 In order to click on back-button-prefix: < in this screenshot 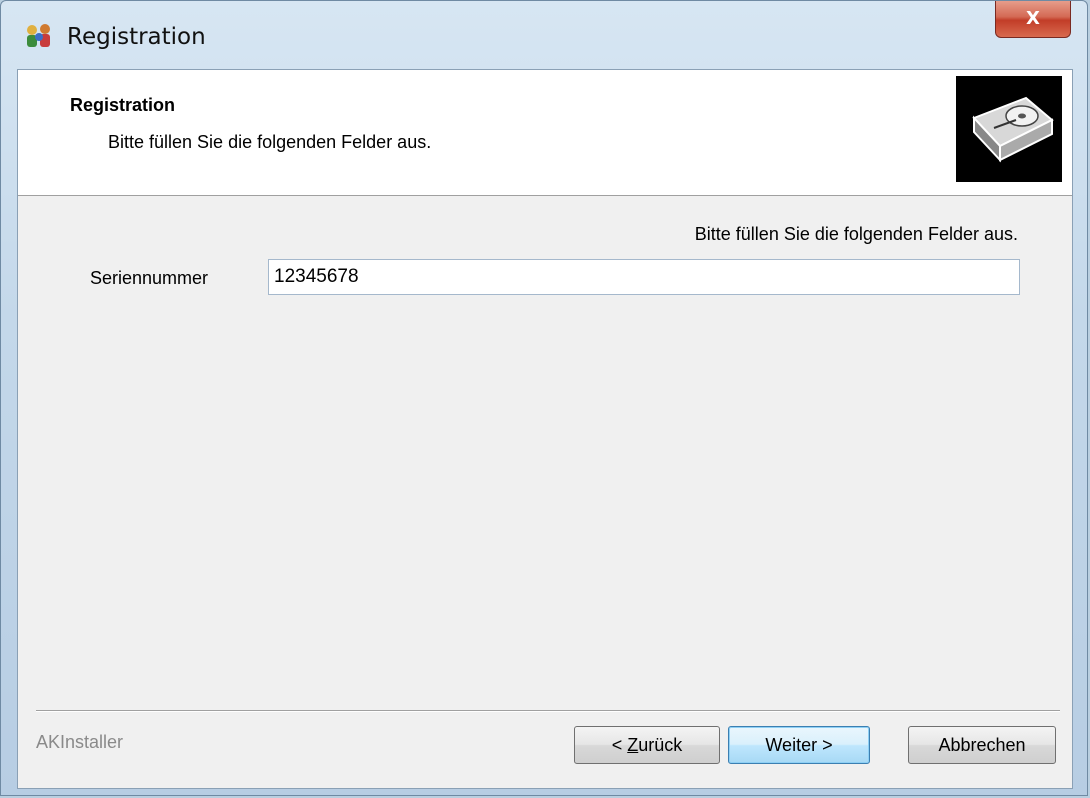, I will do `click(619, 744)`.